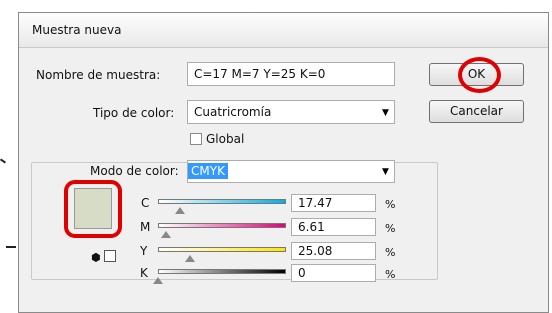  Describe the element at coordinates (134, 171) in the screenshot. I see `color-mode-label: Modo de color:` at that location.